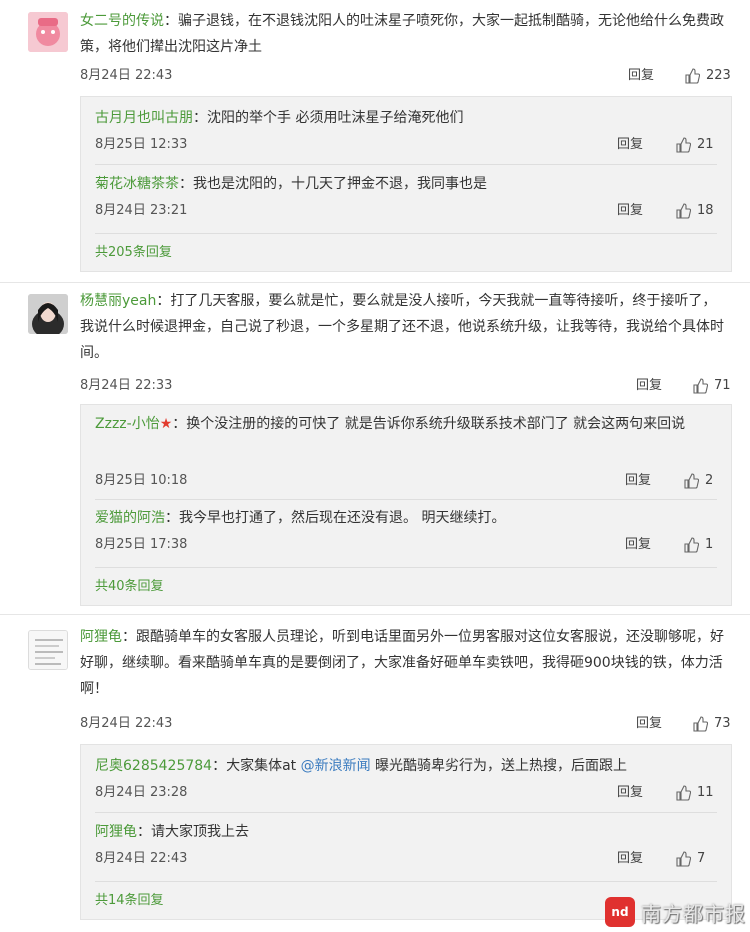  What do you see at coordinates (718, 75) in the screenshot?
I see `like-count: 223` at bounding box center [718, 75].